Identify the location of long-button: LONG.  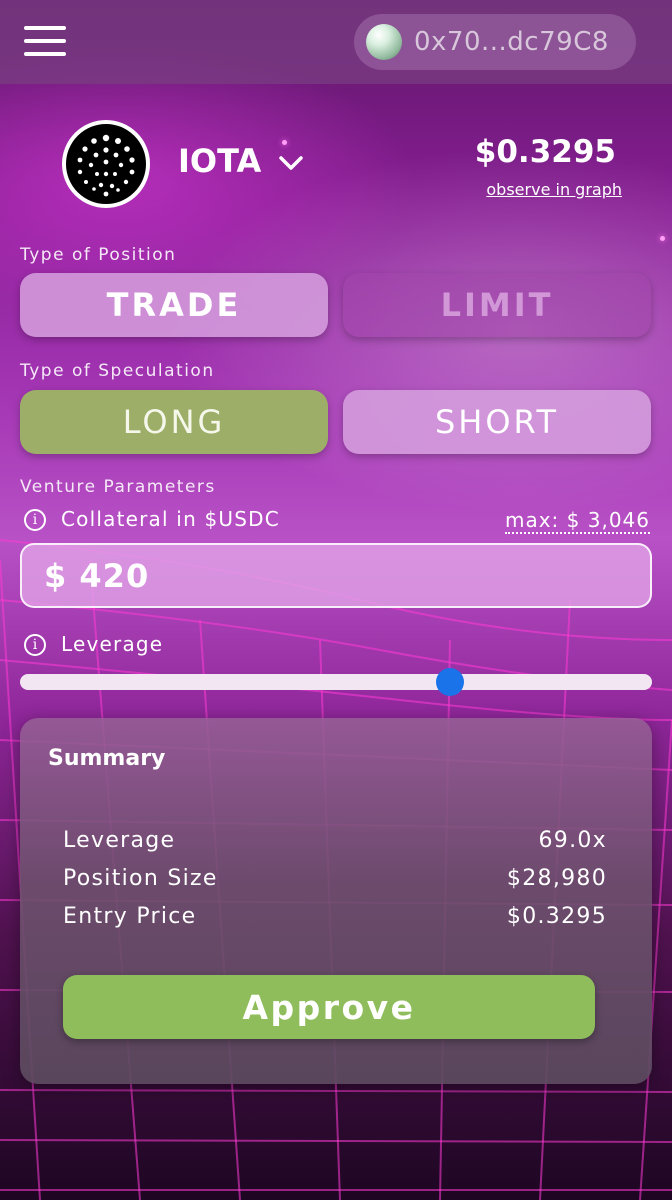
(174, 422).